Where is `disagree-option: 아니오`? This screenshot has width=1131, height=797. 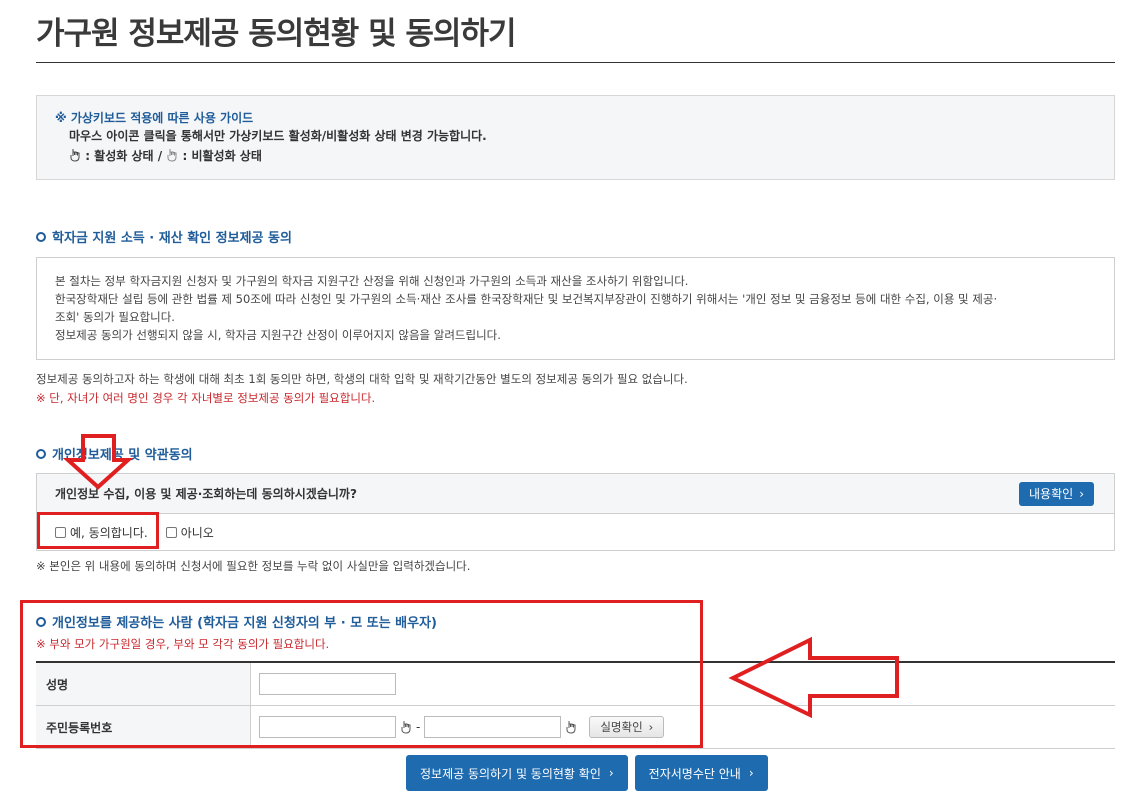
disagree-option: 아니오 is located at coordinates (189, 532).